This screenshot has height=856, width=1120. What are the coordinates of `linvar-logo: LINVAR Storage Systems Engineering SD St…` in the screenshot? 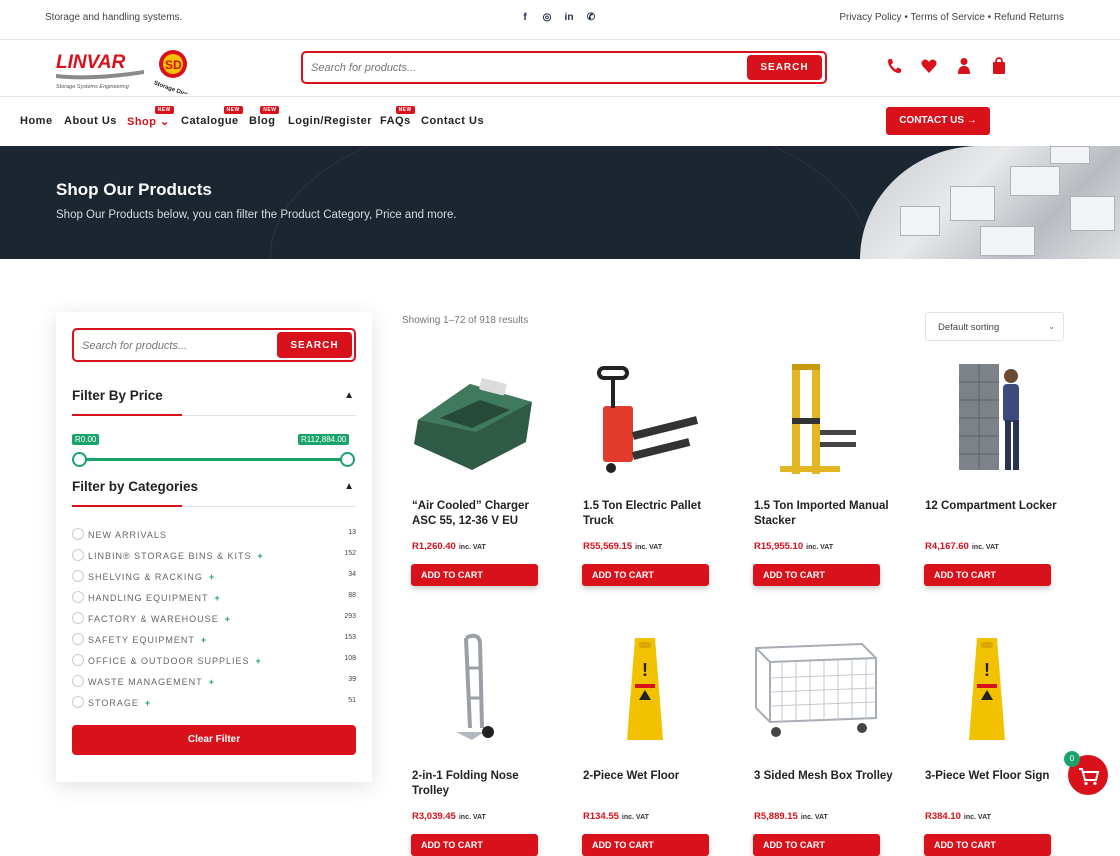 It's located at (123, 71).